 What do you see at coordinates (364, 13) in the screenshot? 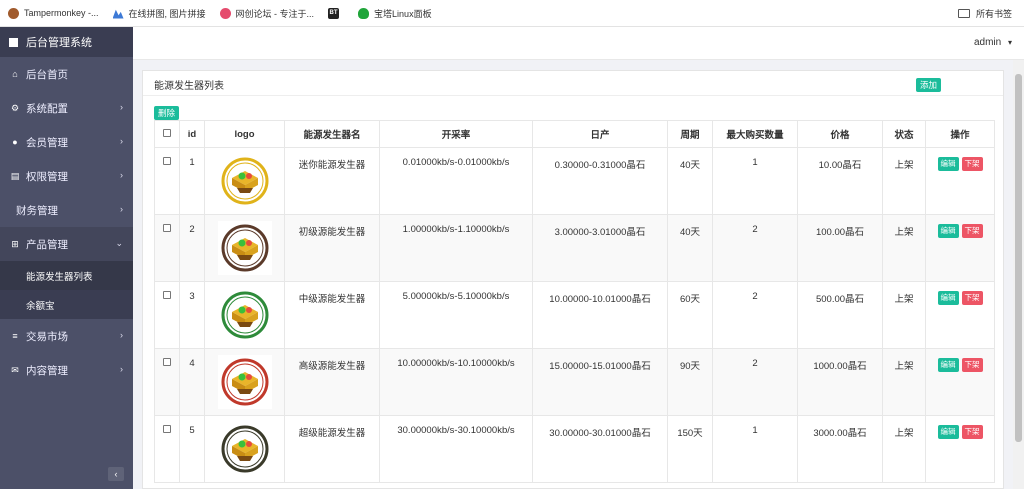
I see `bt-panel-icon` at bounding box center [364, 13].